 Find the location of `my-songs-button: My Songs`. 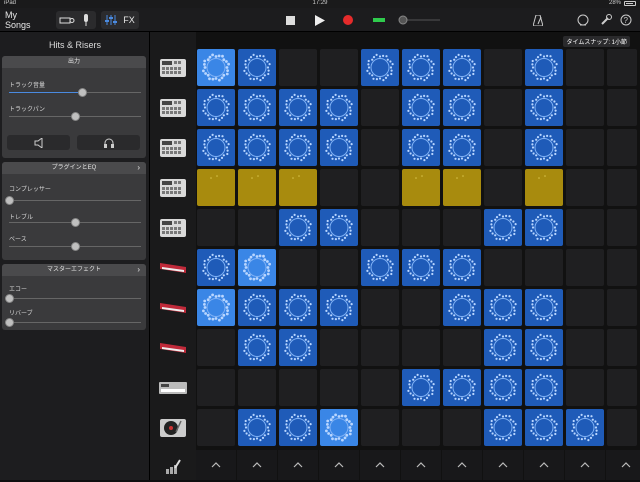

my-songs-button: My Songs is located at coordinates (25, 20).